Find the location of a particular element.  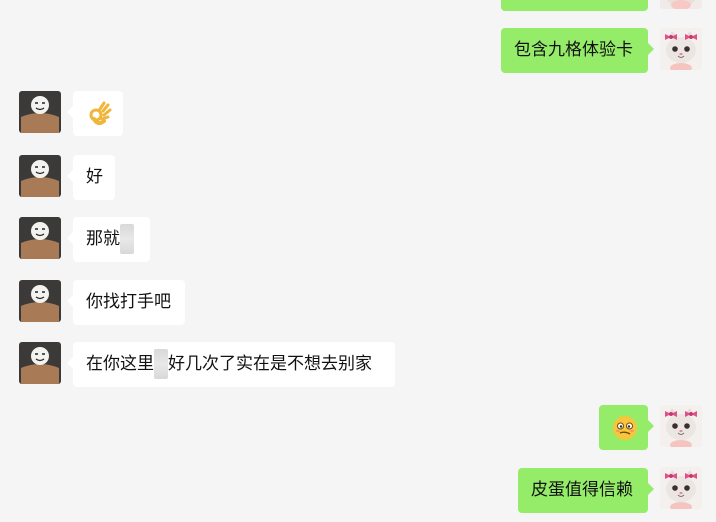

dizzy-face-emoji-icon is located at coordinates (625, 427).